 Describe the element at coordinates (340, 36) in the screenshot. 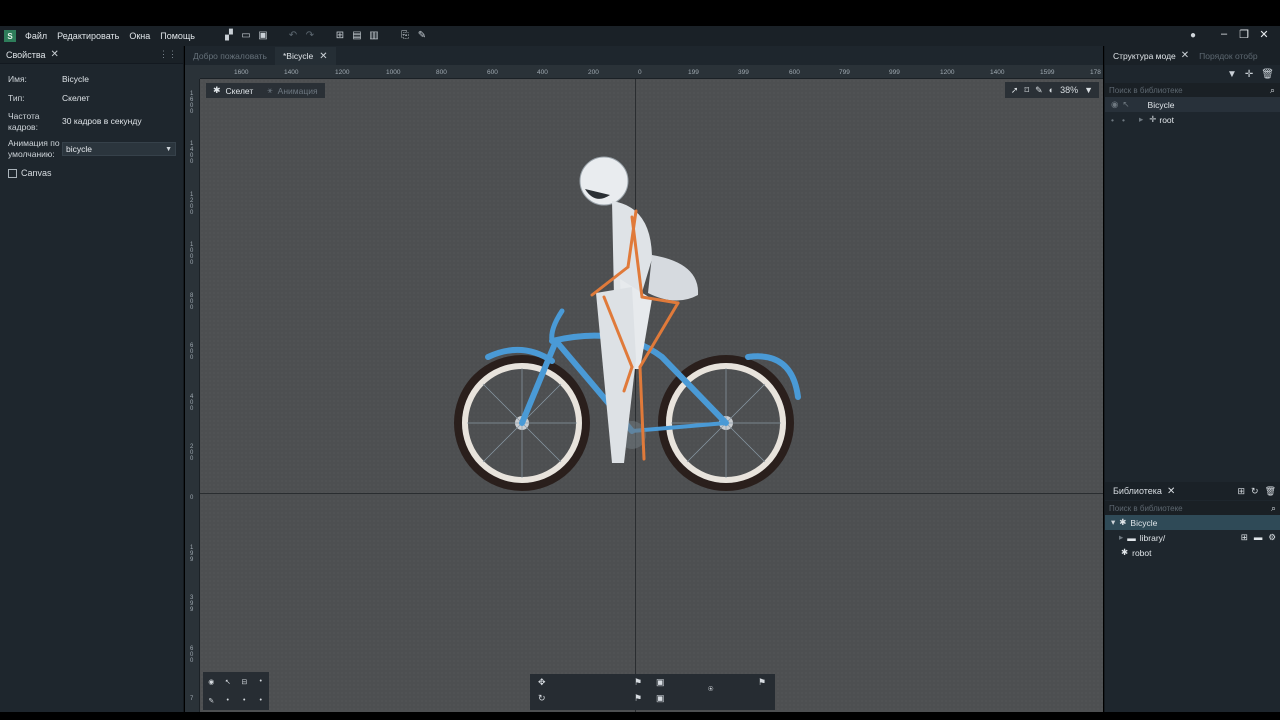

I see `import-image-icon: ⊞` at that location.